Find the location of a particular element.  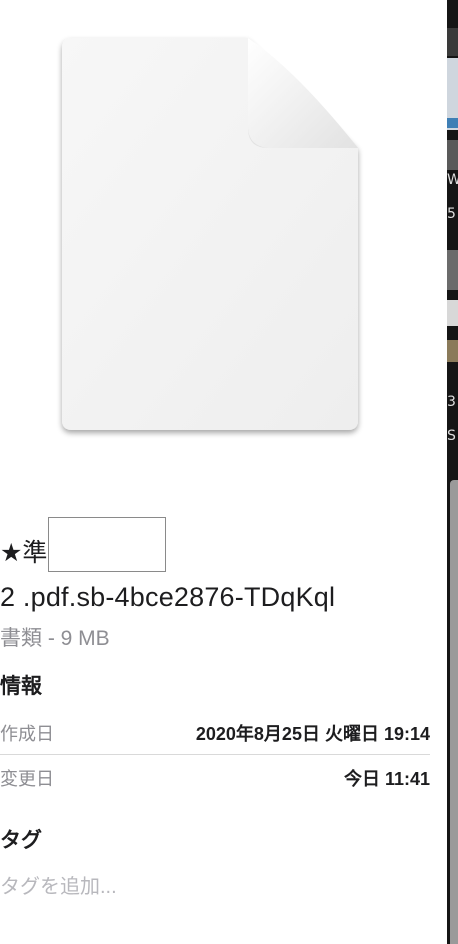

created-date-label: 作成日 is located at coordinates (27, 734).